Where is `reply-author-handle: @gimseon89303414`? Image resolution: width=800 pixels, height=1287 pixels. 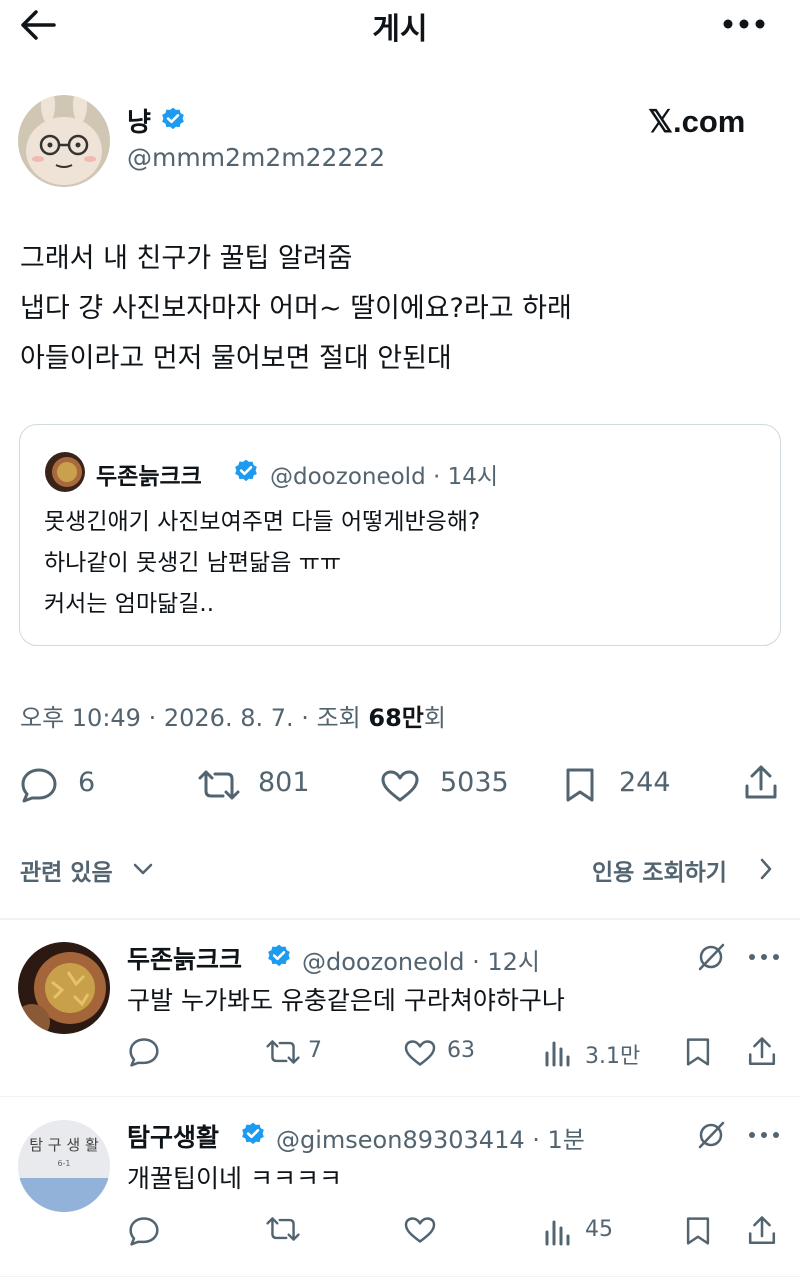 reply-author-handle: @gimseon89303414 is located at coordinates (400, 1140).